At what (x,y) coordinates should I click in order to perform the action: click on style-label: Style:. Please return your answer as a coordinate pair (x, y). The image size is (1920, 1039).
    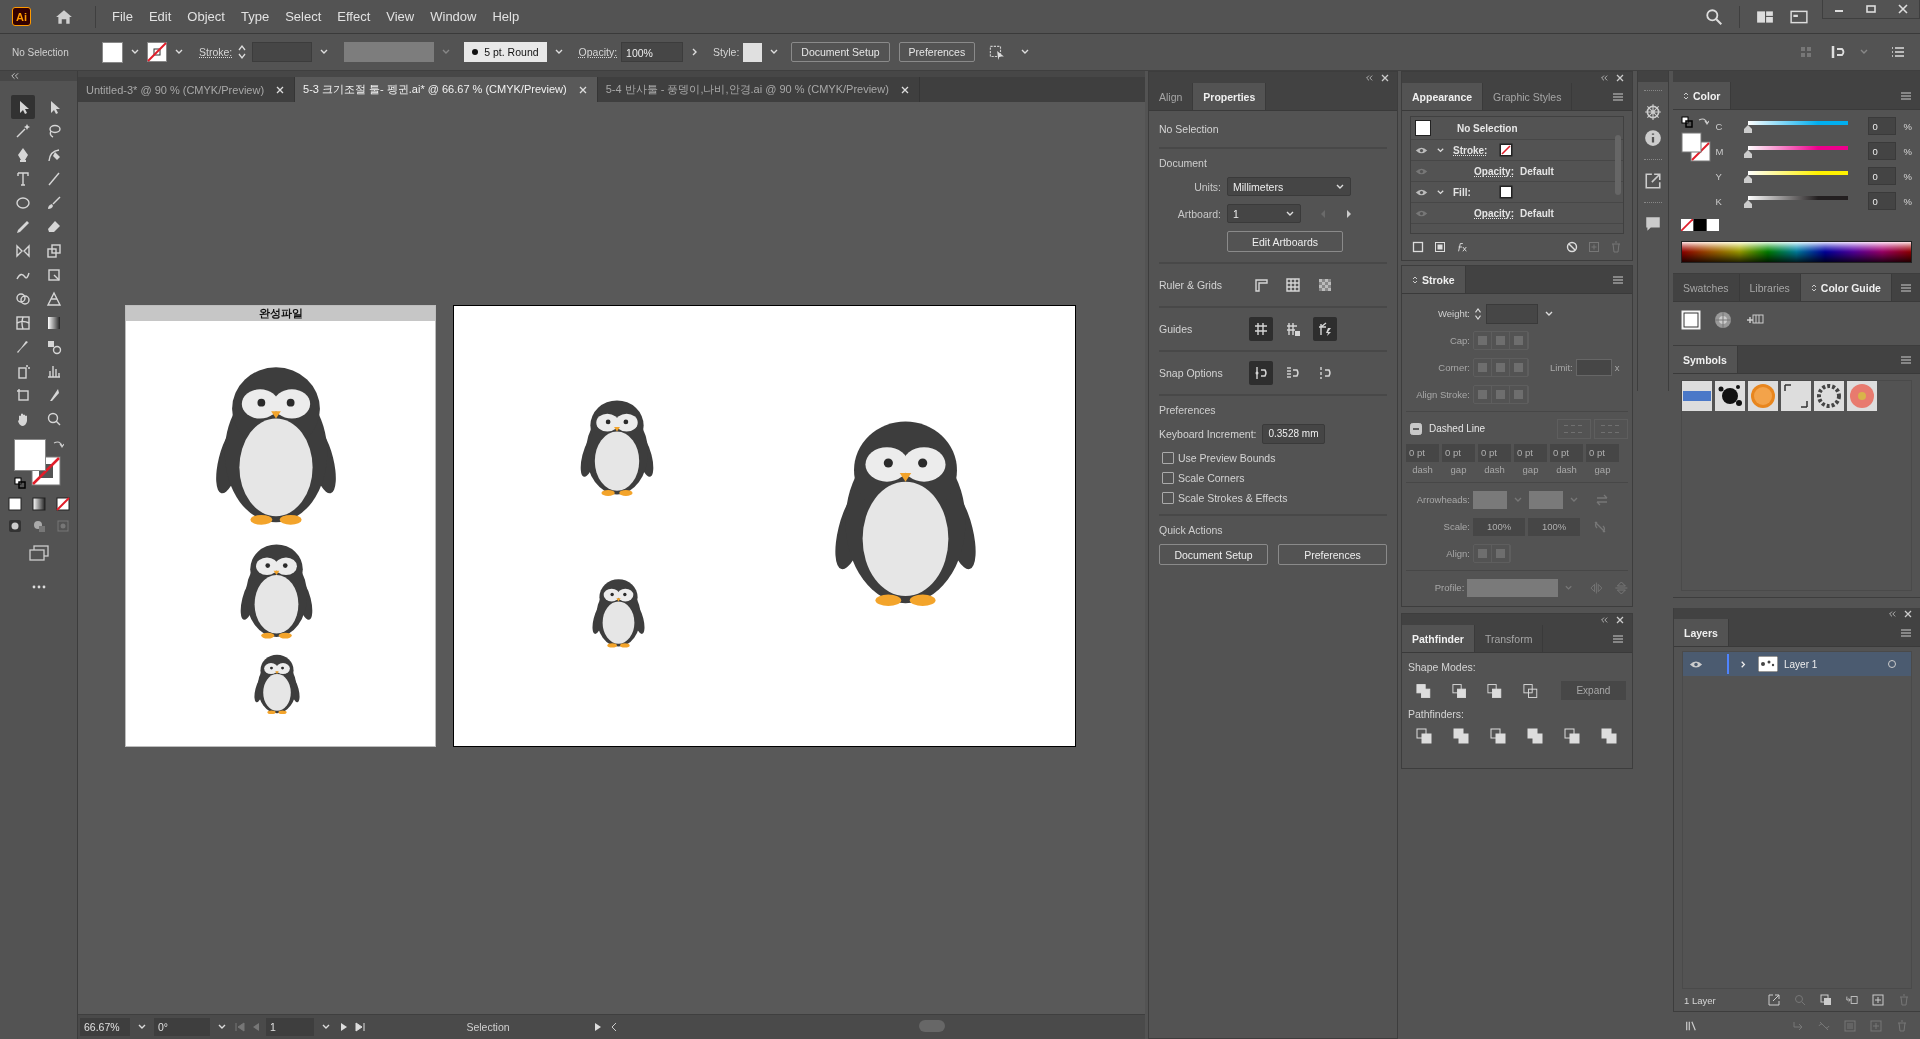
    Looking at the image, I should click on (726, 52).